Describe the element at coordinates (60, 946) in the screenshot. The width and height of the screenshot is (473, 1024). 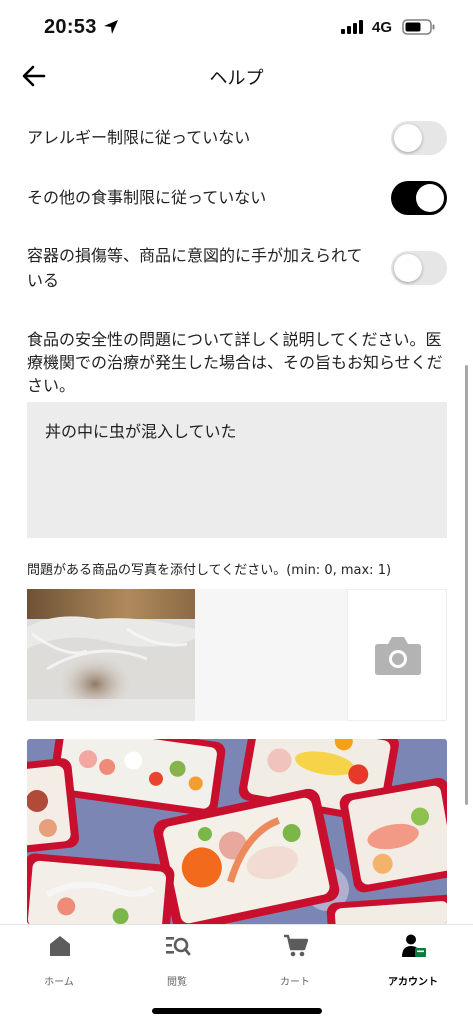
I see `home-icon` at that location.